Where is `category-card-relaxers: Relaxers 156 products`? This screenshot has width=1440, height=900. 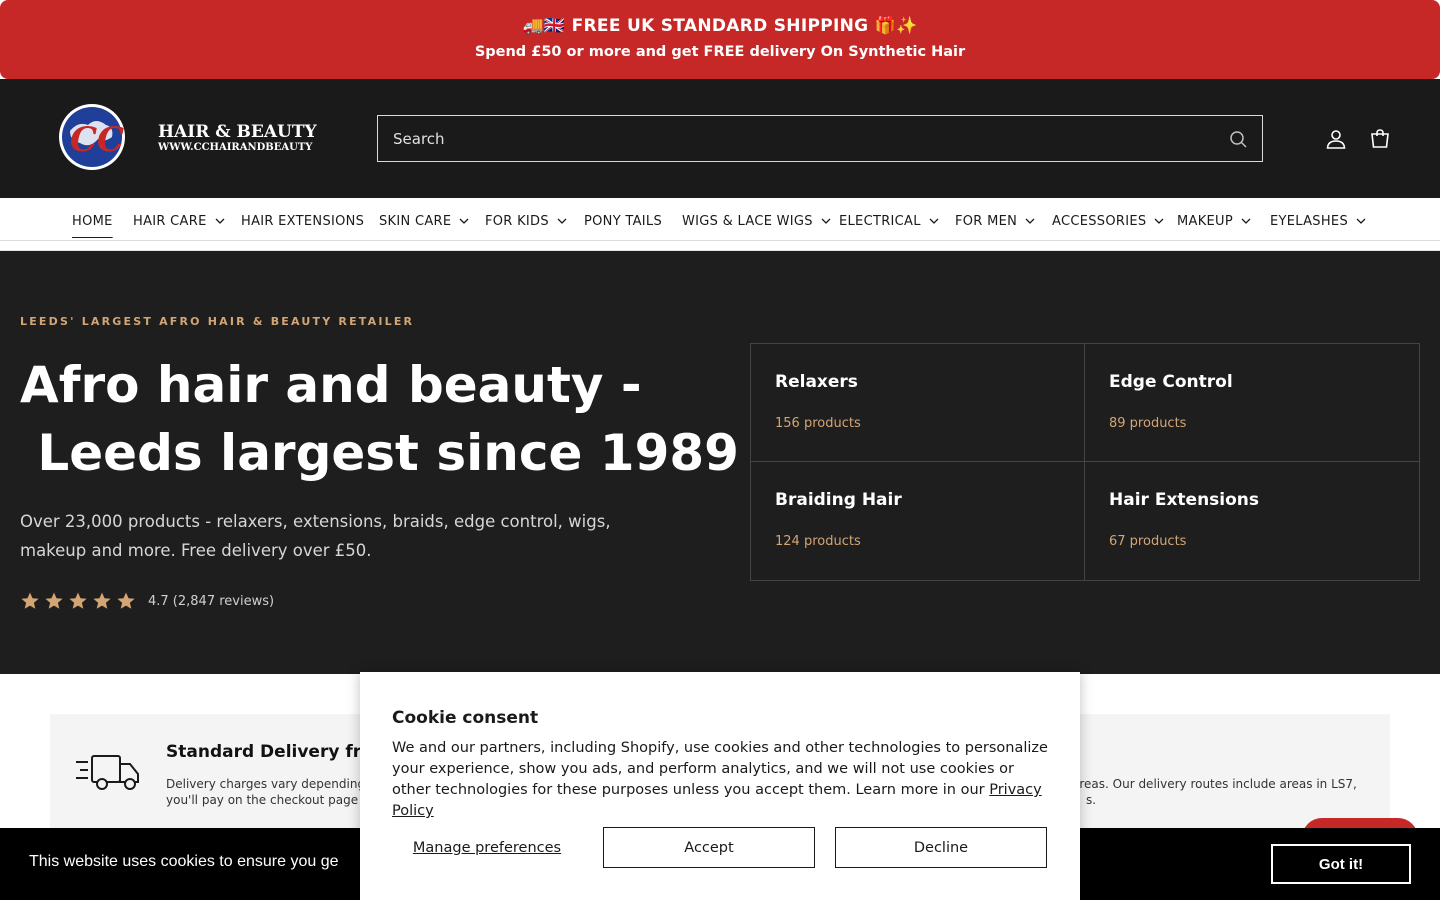 category-card-relaxers: Relaxers 156 products is located at coordinates (918, 403).